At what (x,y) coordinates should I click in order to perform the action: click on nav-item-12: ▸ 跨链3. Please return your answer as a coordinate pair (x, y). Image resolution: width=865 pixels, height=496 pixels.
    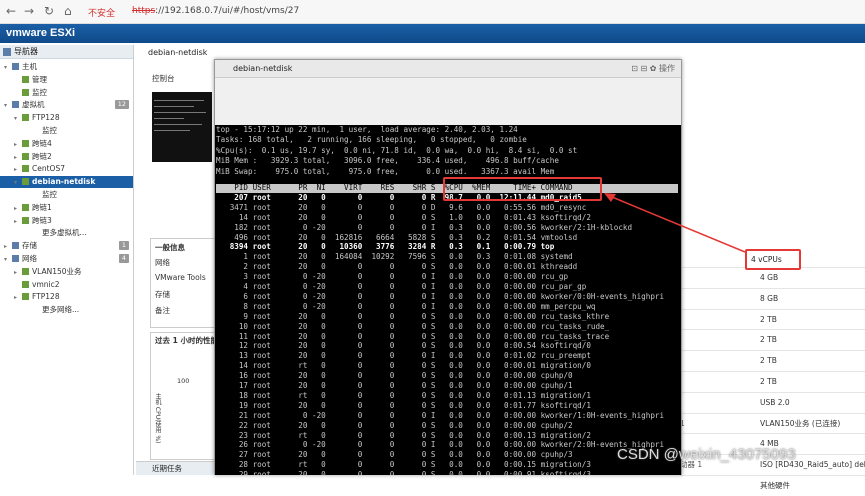
    Looking at the image, I should click on (66, 221).